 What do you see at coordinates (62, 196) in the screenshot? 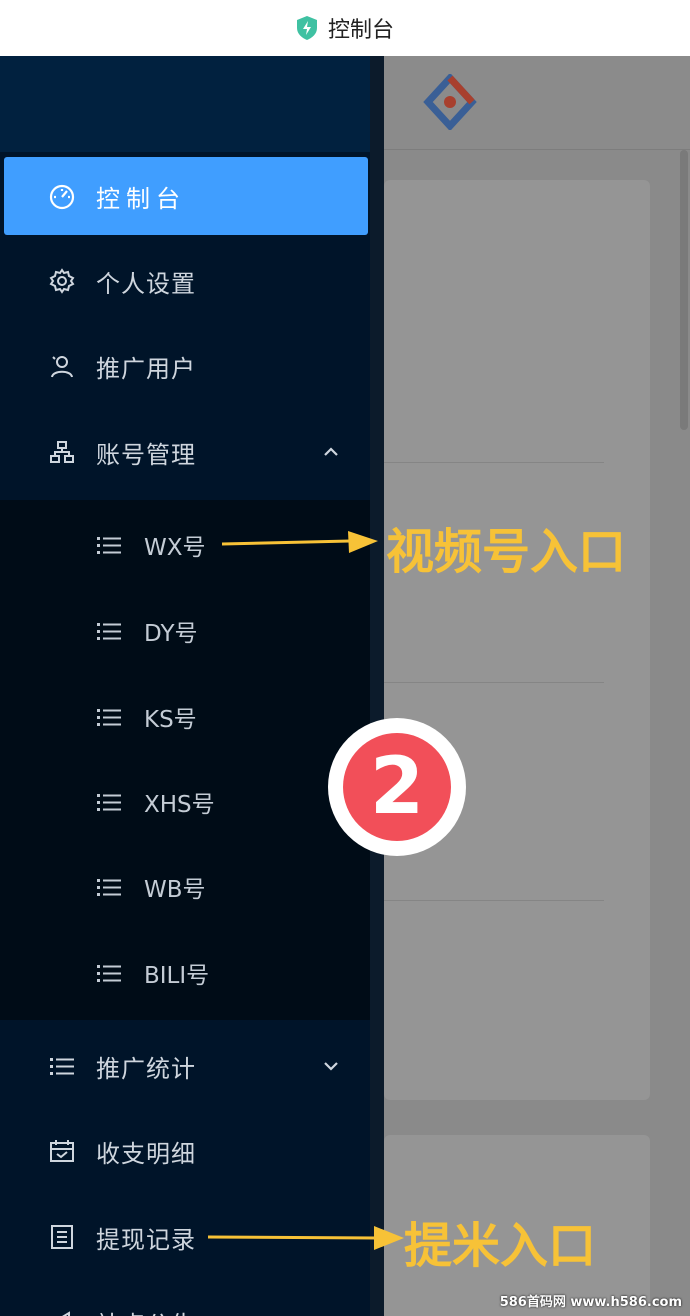
I see `dashboard-gauge-icon` at bounding box center [62, 196].